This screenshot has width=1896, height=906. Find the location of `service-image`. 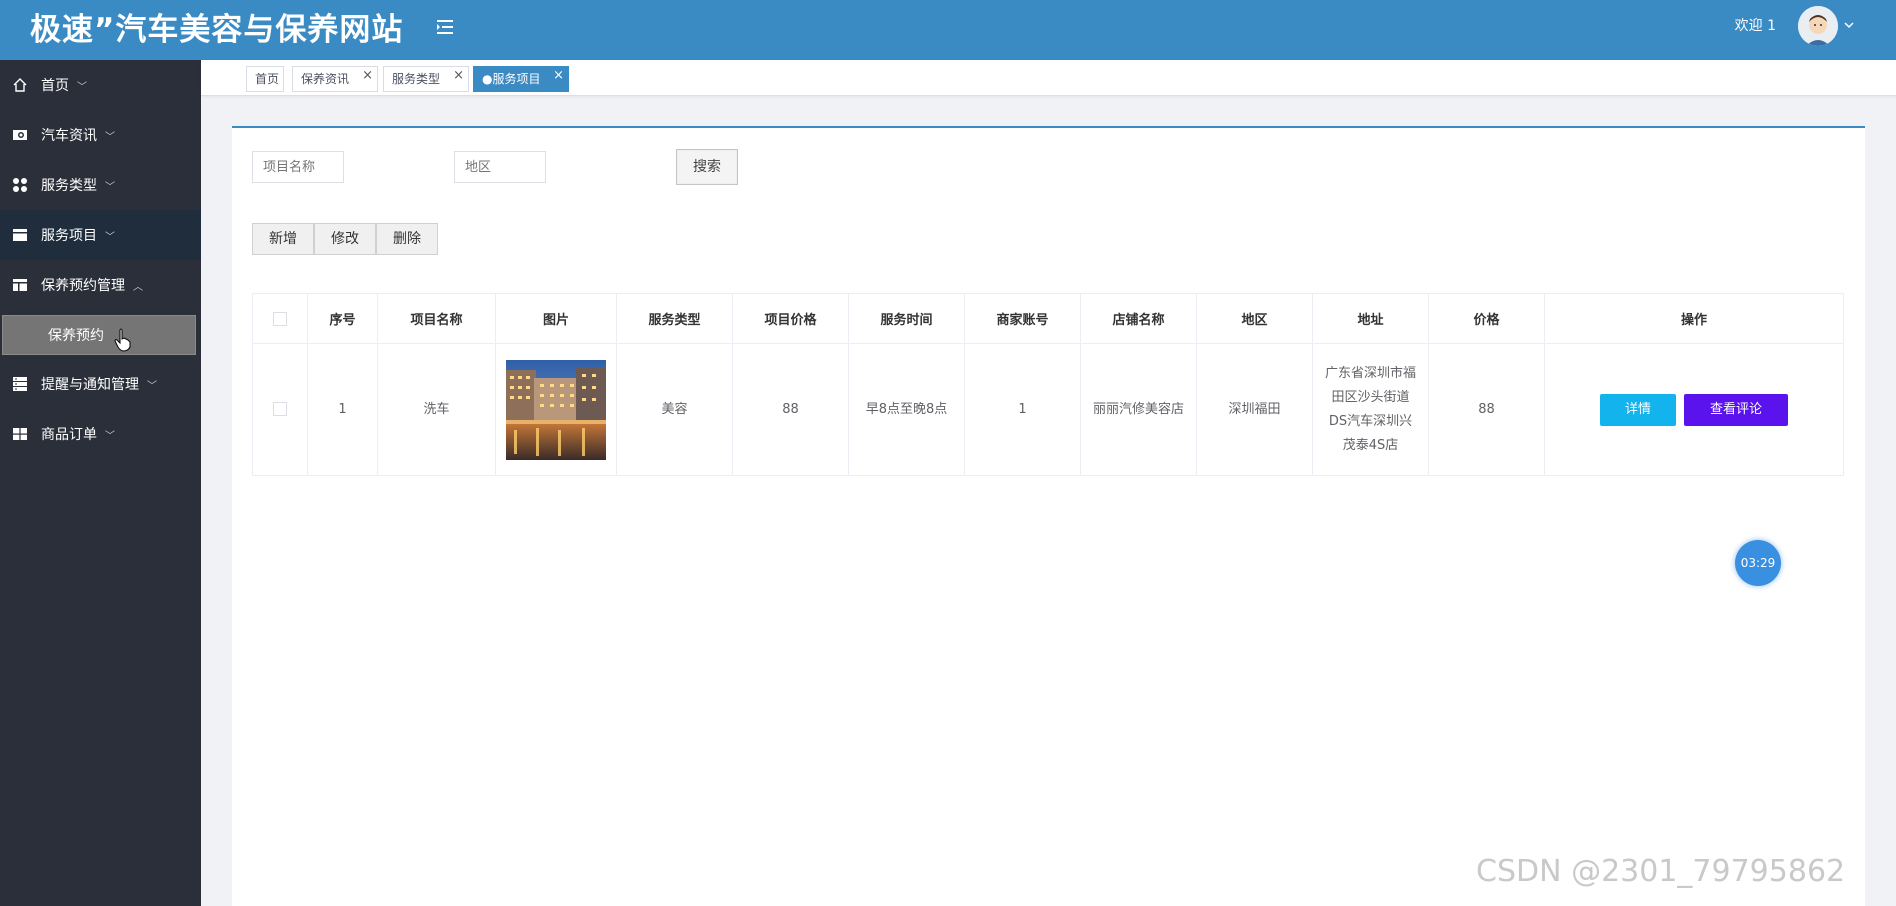

service-image is located at coordinates (556, 409).